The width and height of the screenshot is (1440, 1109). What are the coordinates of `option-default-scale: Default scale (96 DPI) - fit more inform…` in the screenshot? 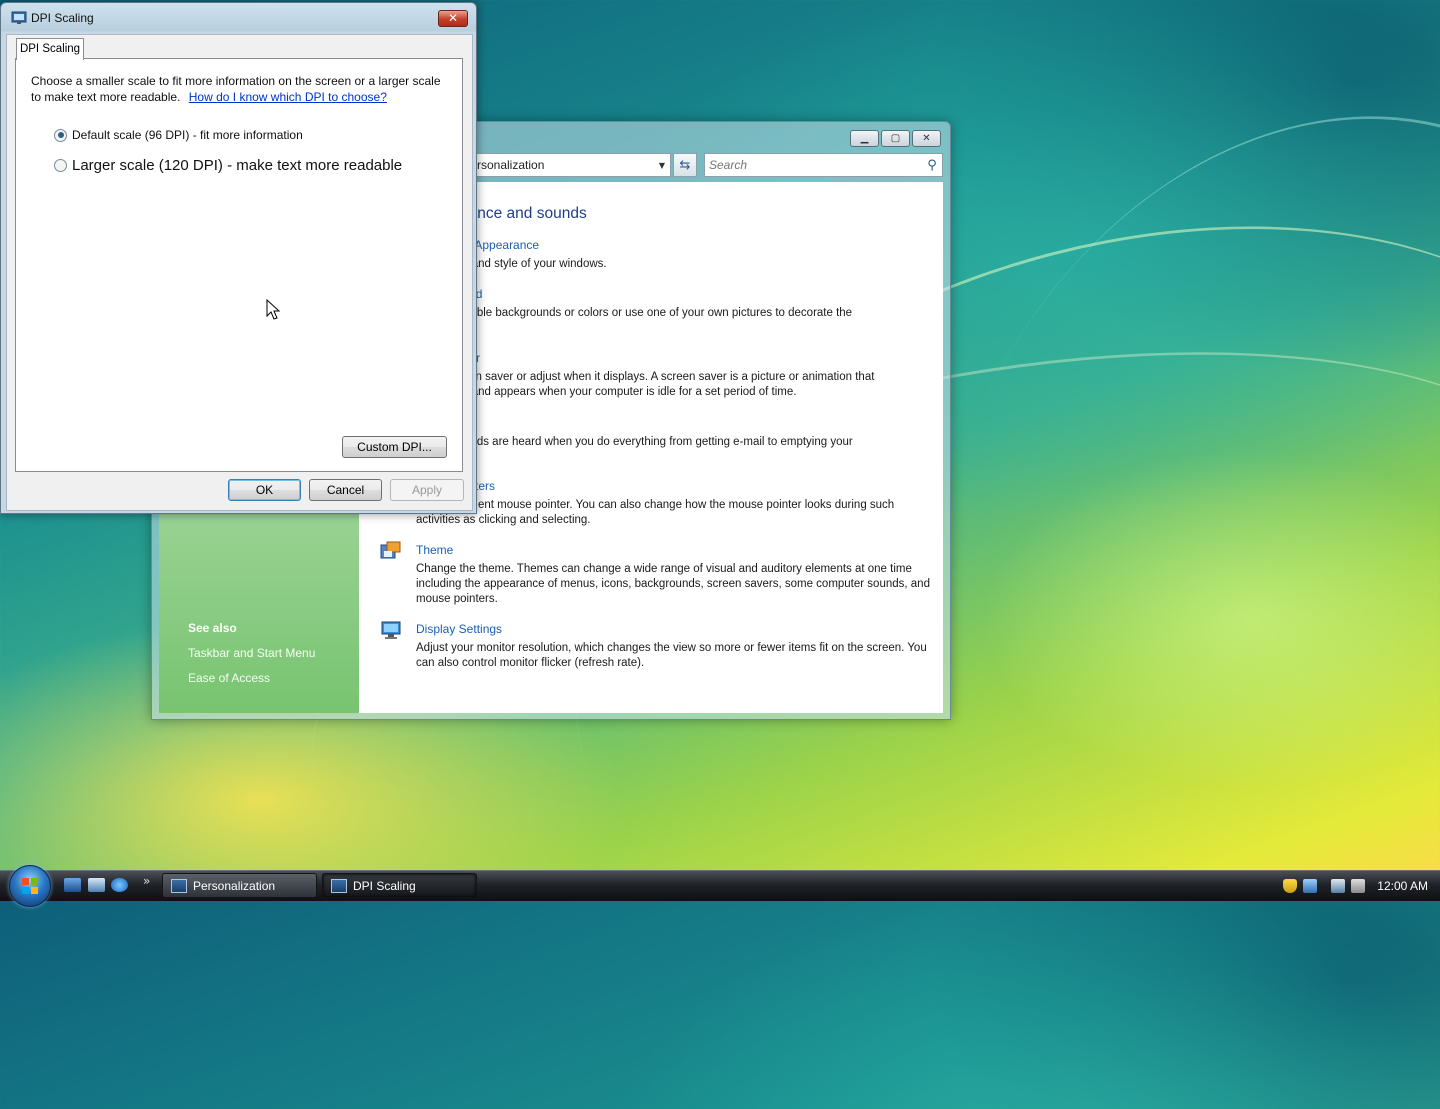 It's located at (178, 135).